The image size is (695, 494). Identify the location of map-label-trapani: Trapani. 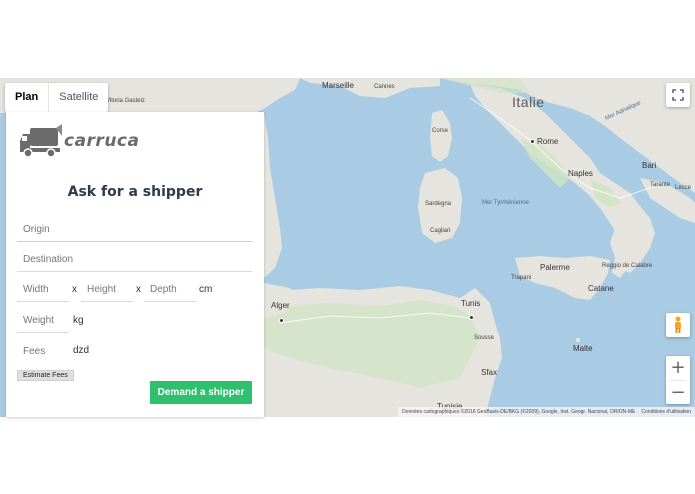
(521, 278).